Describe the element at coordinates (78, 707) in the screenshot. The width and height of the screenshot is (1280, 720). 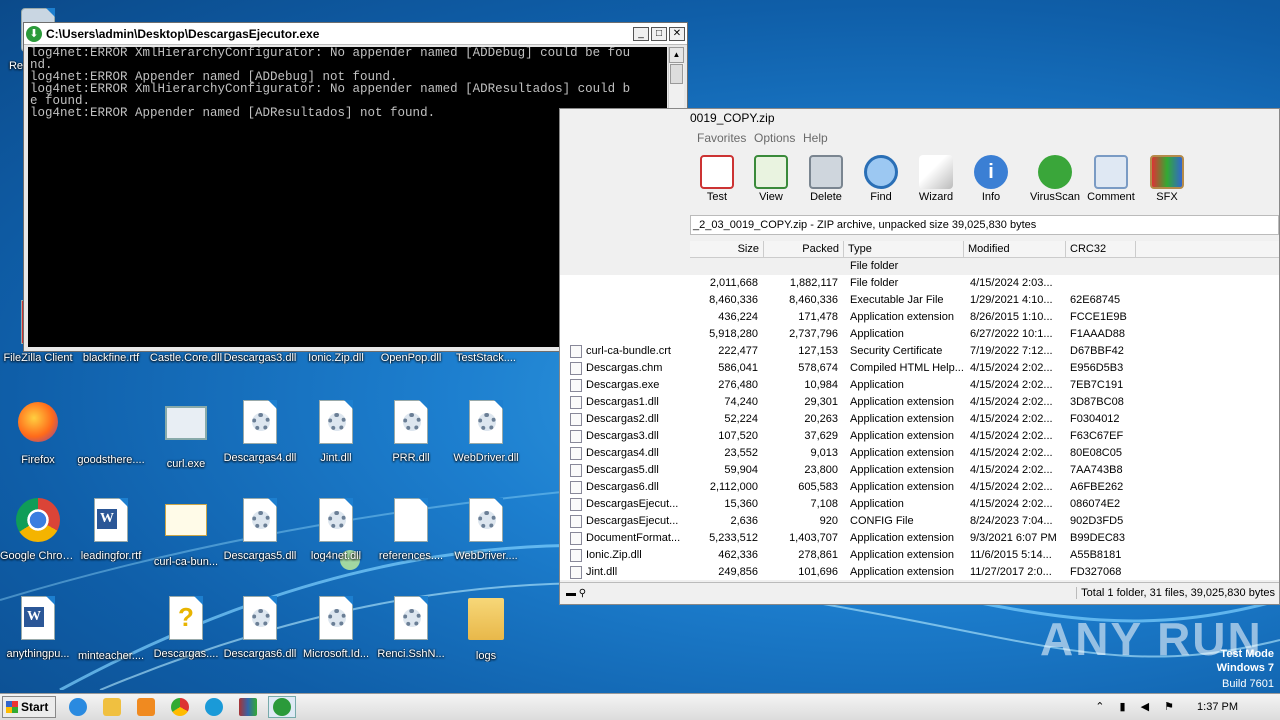
I see `ie-icon` at that location.